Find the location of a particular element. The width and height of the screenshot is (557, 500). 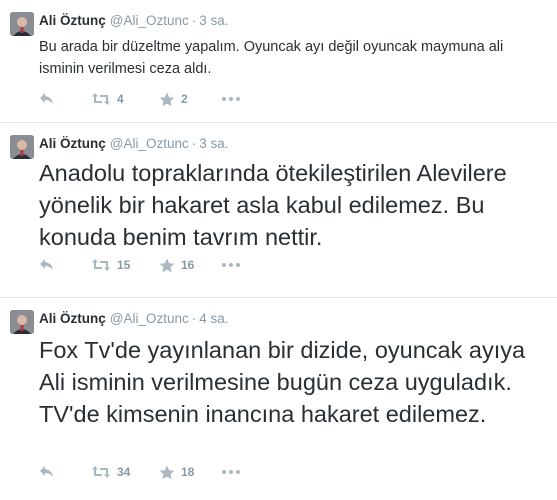

retweet-button: 15 is located at coordinates (125, 265).